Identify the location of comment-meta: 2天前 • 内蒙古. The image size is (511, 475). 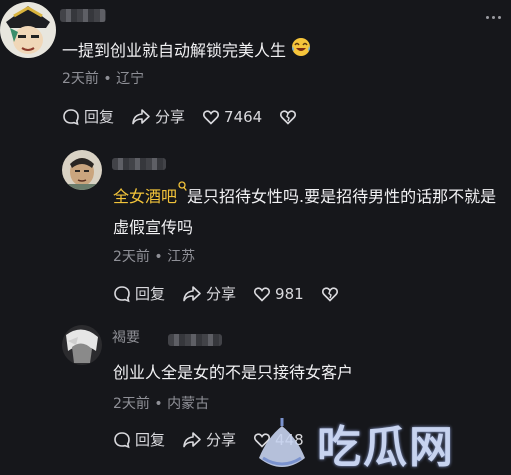
(161, 404).